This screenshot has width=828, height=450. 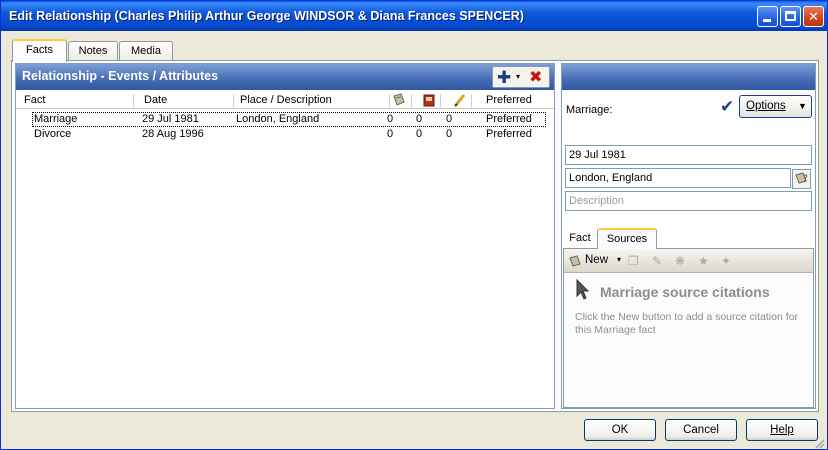 I want to click on column-preferred-label: Preferred, so click(x=509, y=100).